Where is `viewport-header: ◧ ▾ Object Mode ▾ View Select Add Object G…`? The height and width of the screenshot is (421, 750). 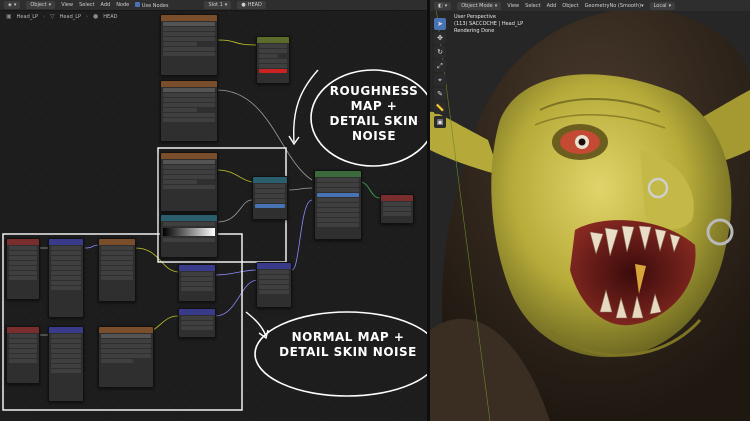
viewport-header: ◧ ▾ Object Mode ▾ View Select Add Object G… is located at coordinates (590, 5).